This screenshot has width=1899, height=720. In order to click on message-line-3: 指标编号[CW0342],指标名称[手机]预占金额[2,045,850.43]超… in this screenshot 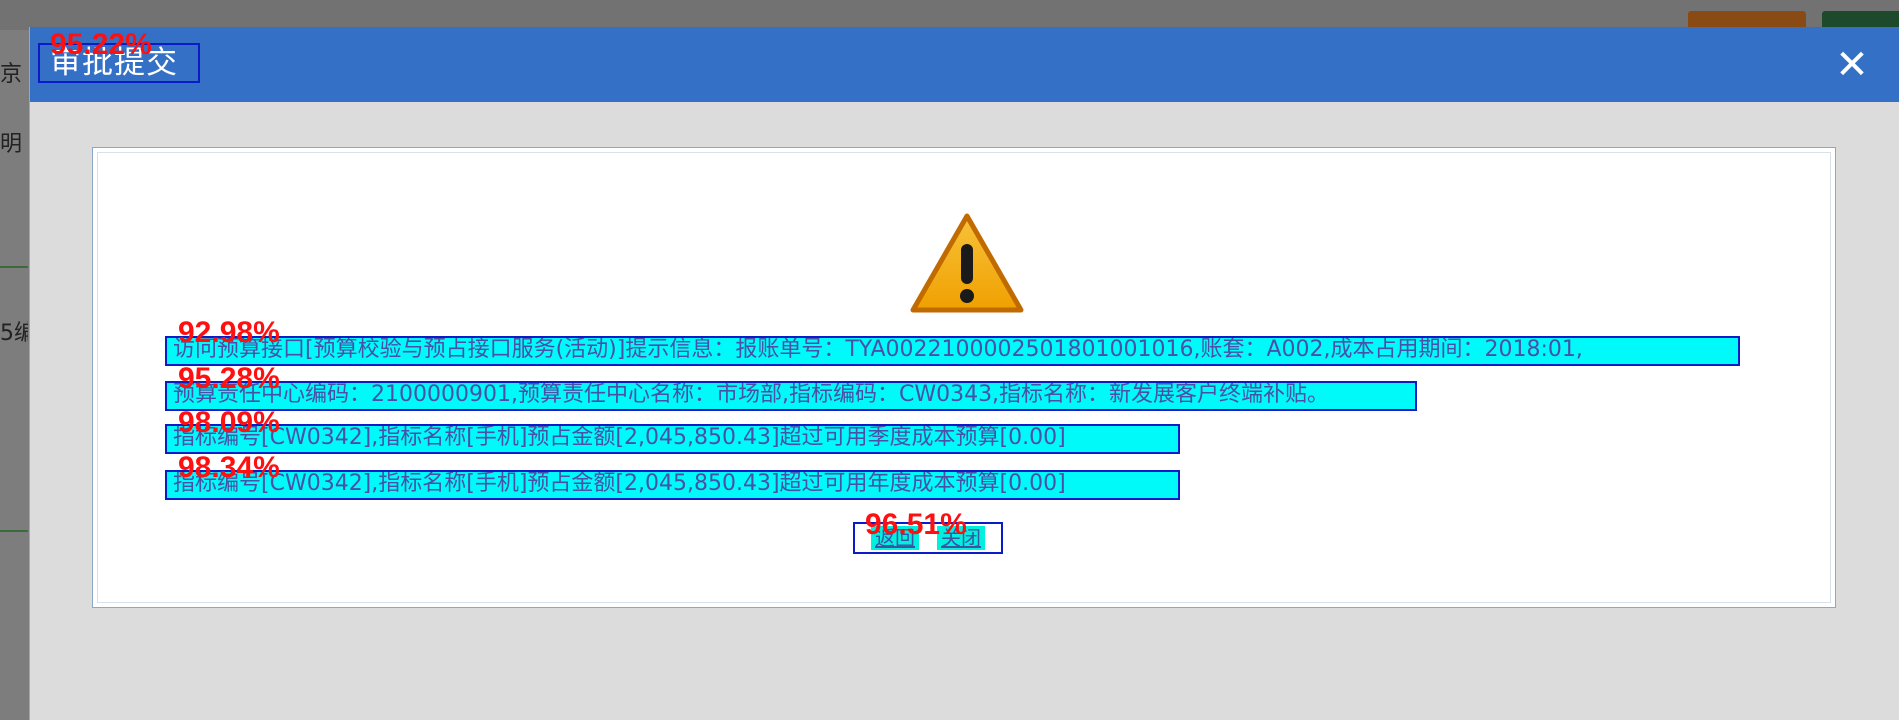, I will do `click(672, 439)`.